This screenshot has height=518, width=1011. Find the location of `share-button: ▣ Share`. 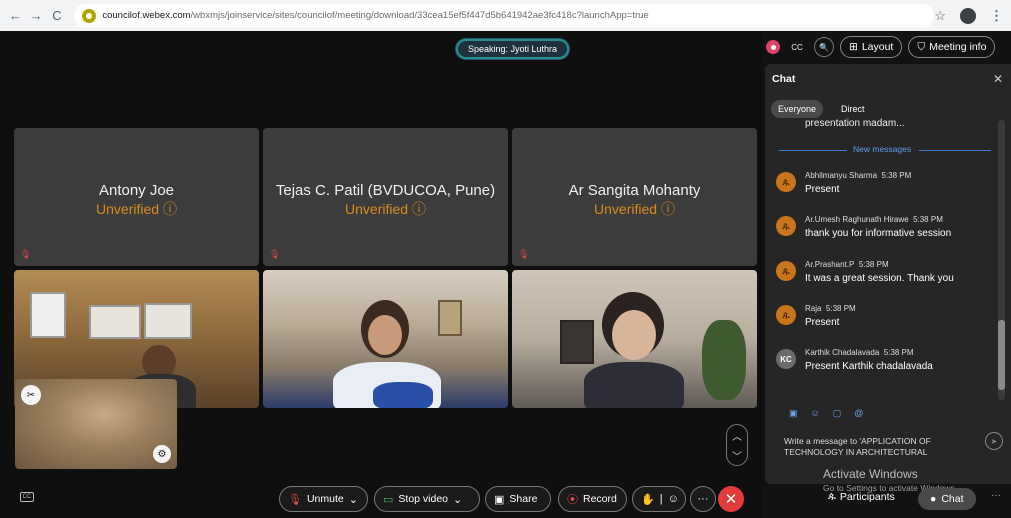

share-button: ▣ Share is located at coordinates (518, 499).